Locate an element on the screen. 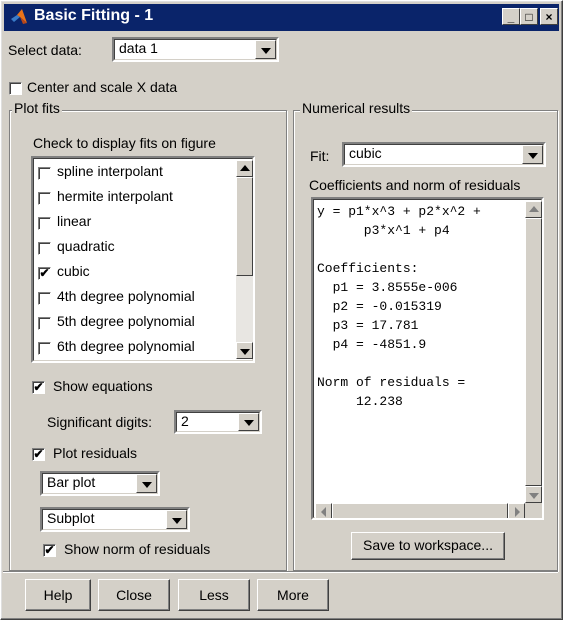 Image resolution: width=563 pixels, height=620 pixels. minimize-icon: _ is located at coordinates (511, 17).